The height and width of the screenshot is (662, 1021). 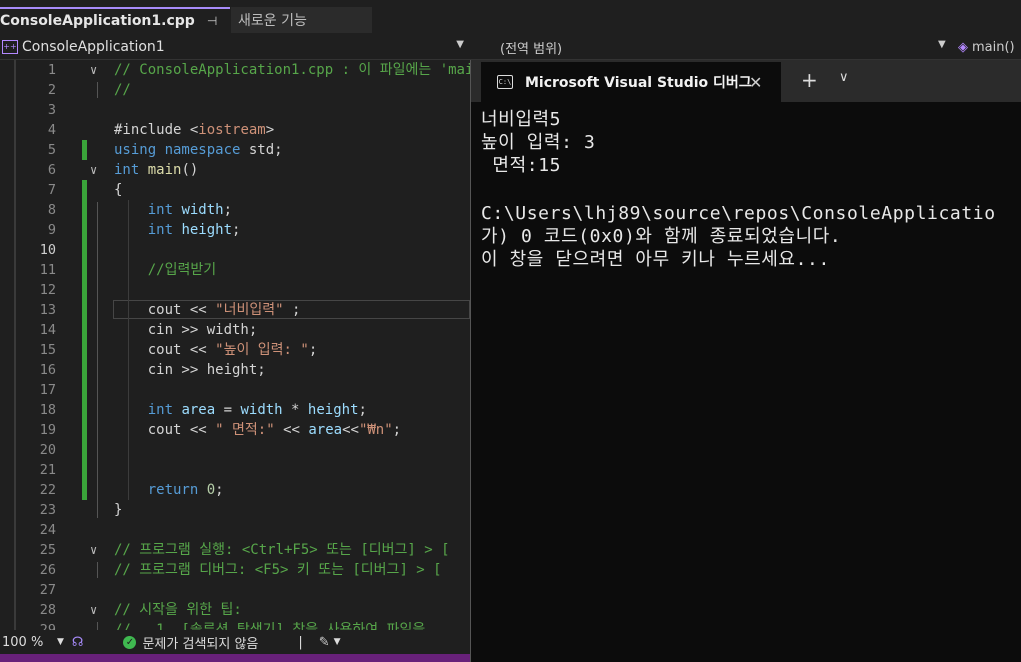 I want to click on code-line: 21, so click(x=235, y=470).